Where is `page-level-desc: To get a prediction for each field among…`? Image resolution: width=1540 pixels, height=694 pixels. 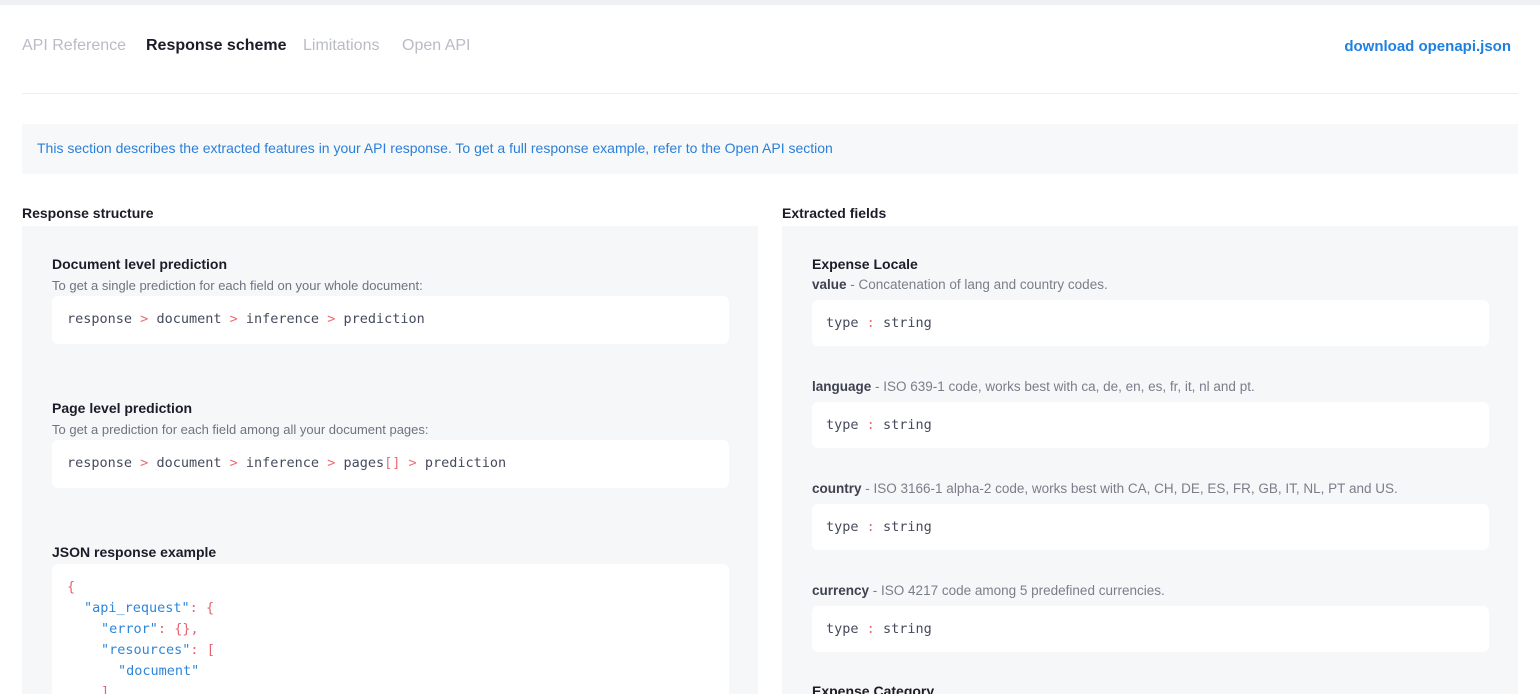
page-level-desc: To get a prediction for each field among… is located at coordinates (240, 429).